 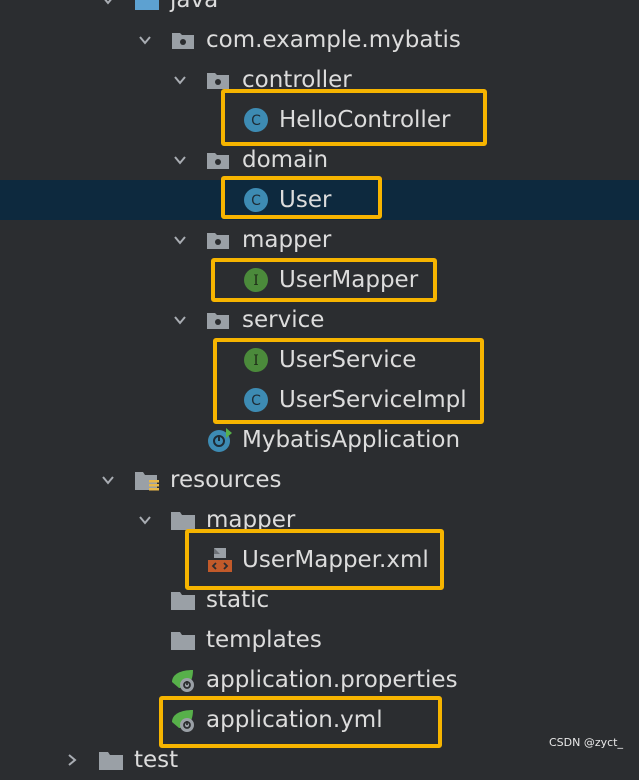 I want to click on tree-label: UserService, so click(x=348, y=360).